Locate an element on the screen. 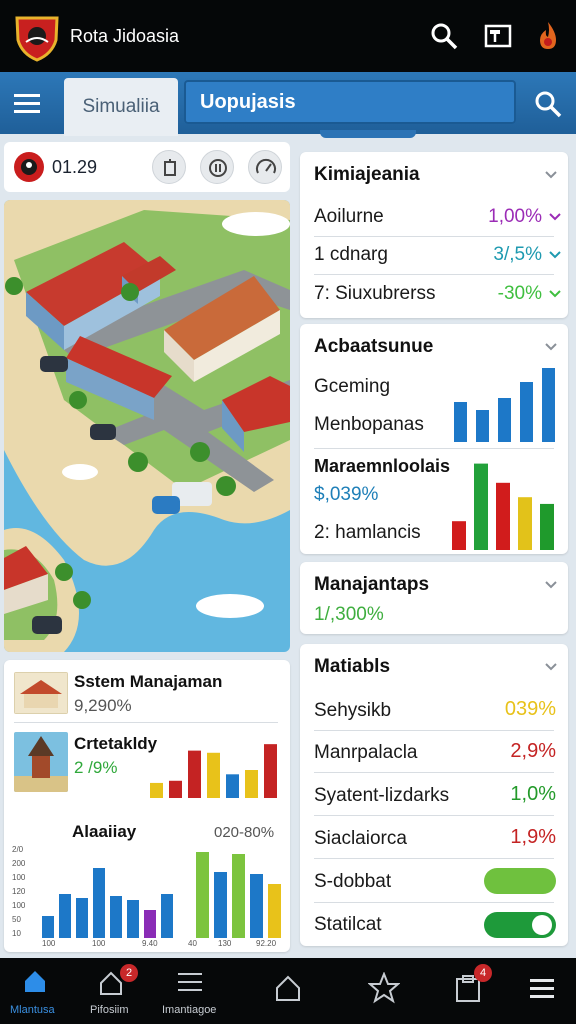 This screenshot has height=1024, width=576. house-outline-icon is located at coordinates (288, 988).